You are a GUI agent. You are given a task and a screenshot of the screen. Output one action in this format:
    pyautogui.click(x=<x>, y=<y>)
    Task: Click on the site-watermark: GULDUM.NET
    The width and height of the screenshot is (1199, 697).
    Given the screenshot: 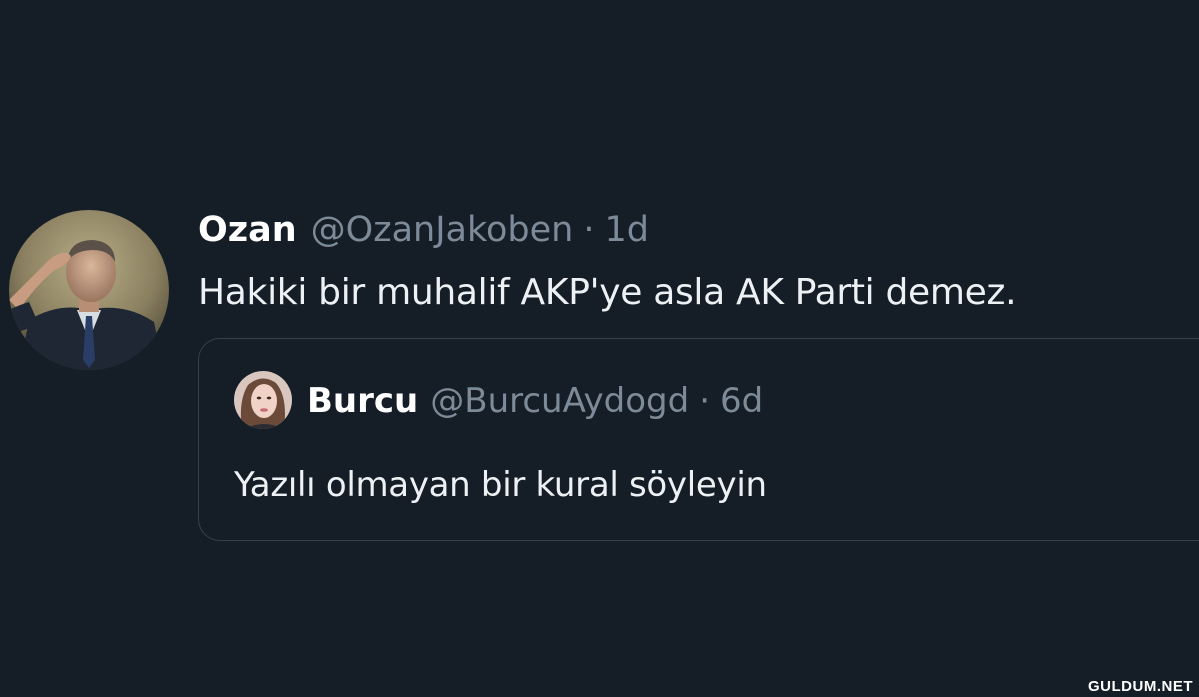 What is the action you would take?
    pyautogui.click(x=1140, y=686)
    